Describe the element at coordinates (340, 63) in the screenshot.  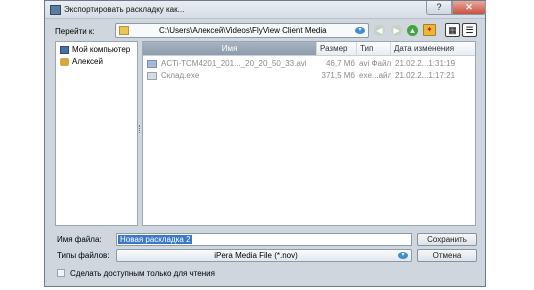
I see `file-size: 46,7 Мб` at that location.